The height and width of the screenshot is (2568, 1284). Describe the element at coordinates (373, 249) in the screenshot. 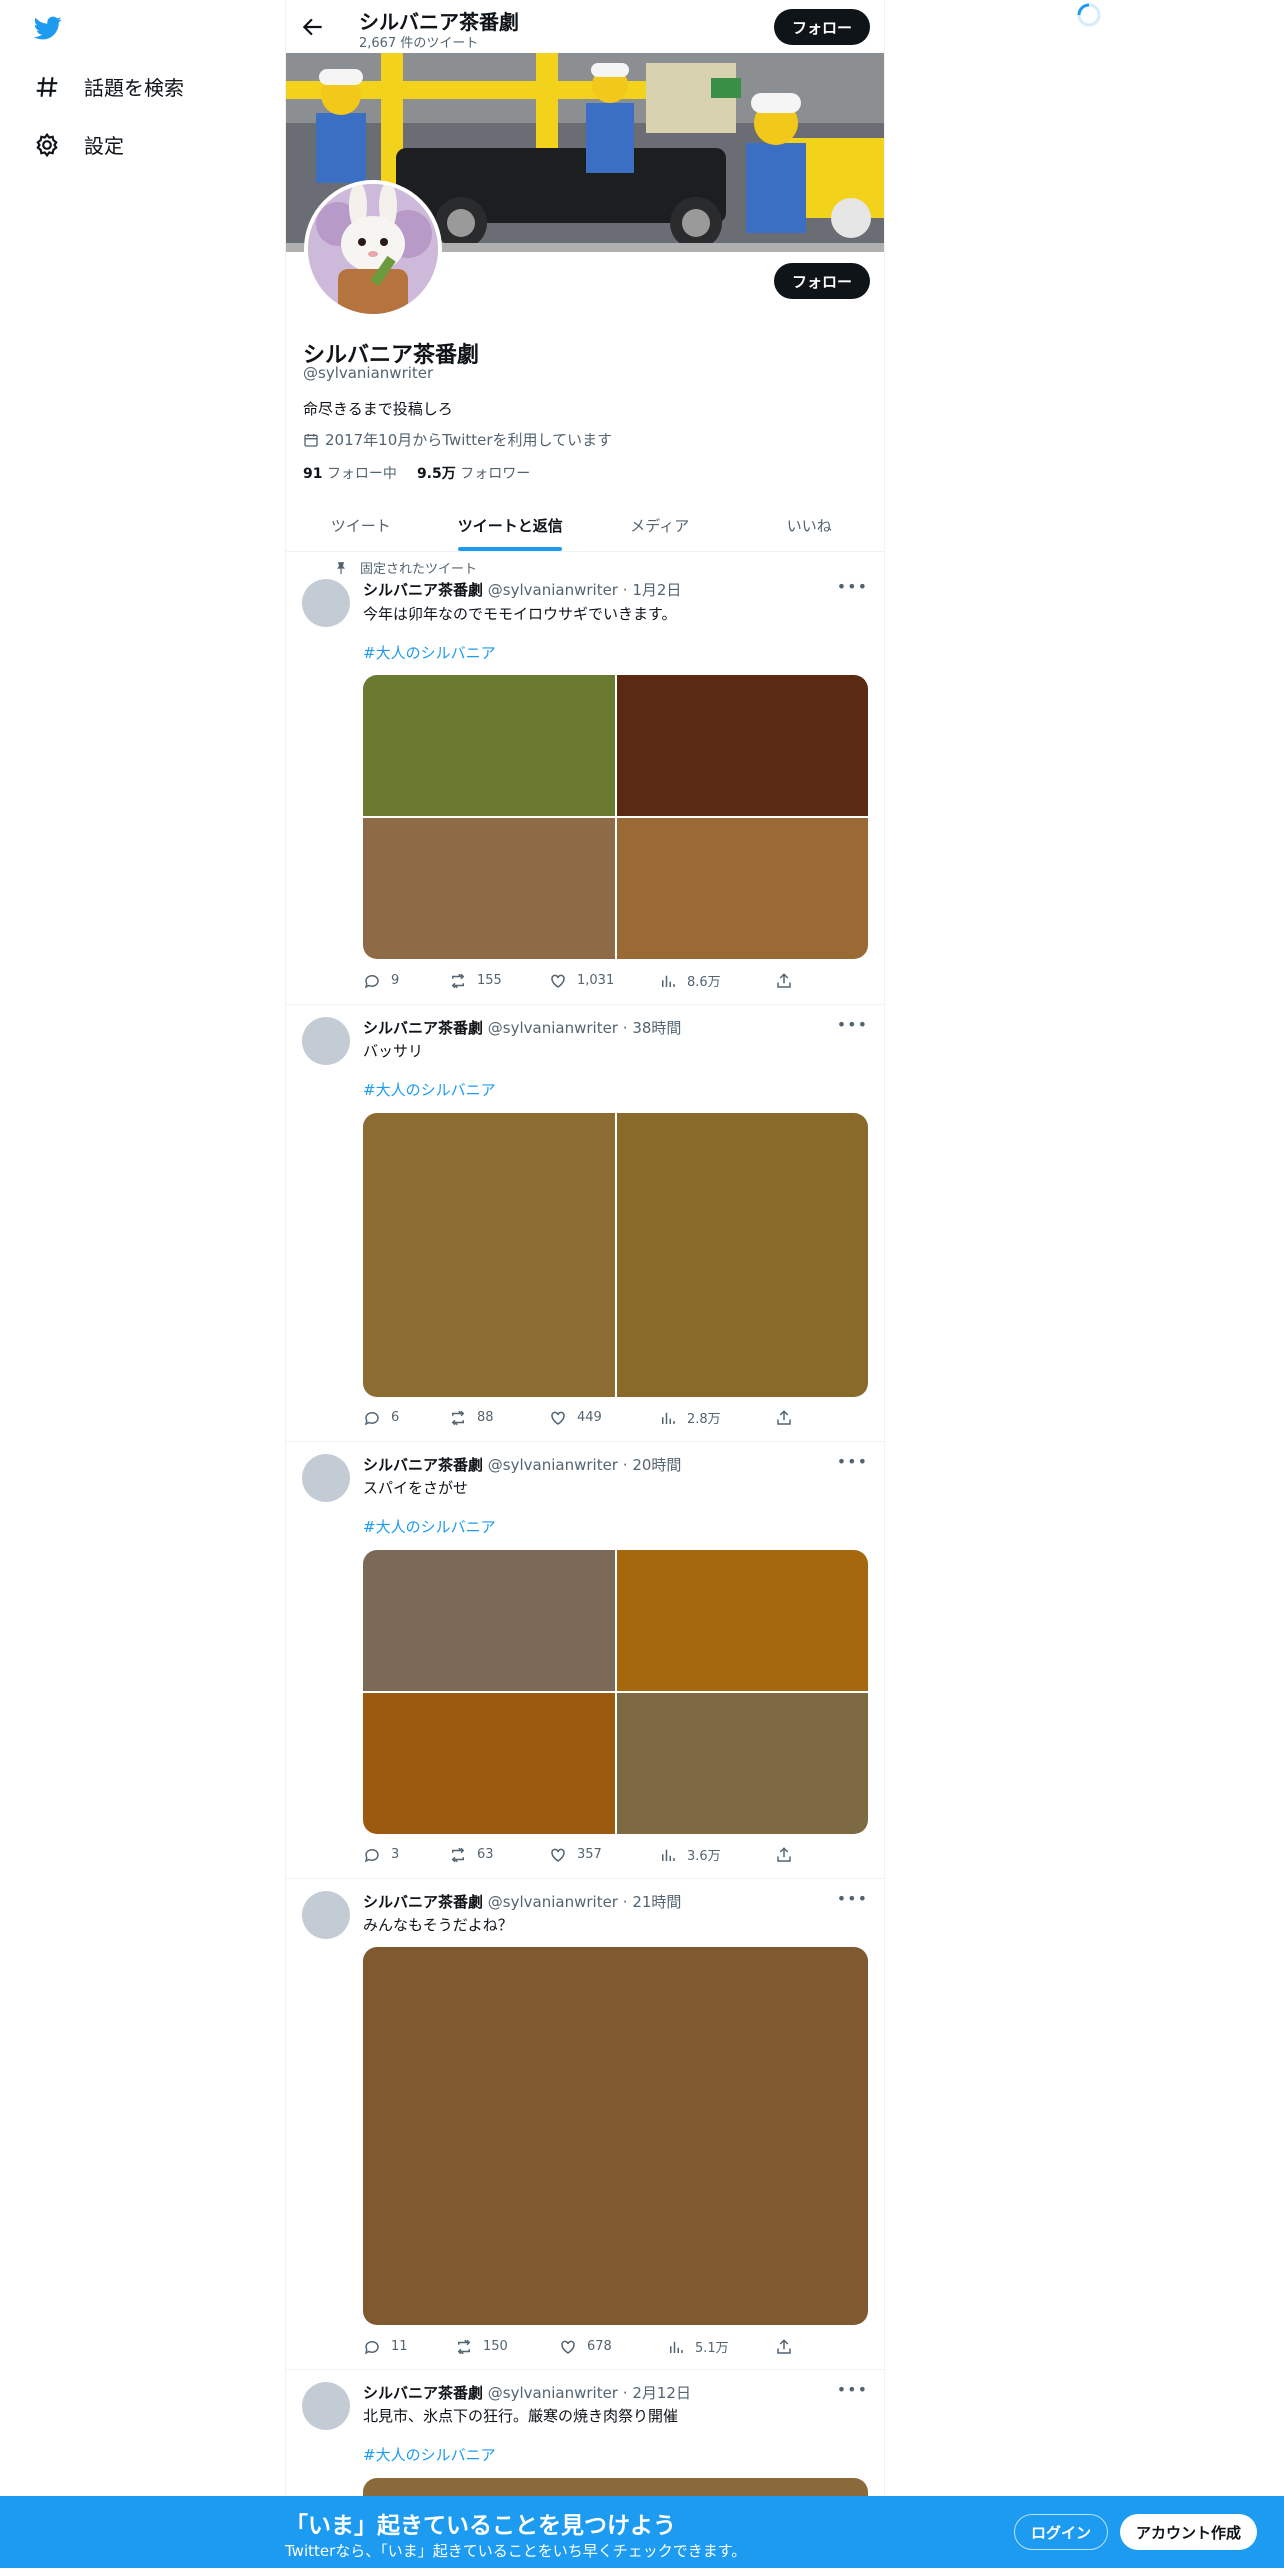

I see `profile-avatar` at that location.